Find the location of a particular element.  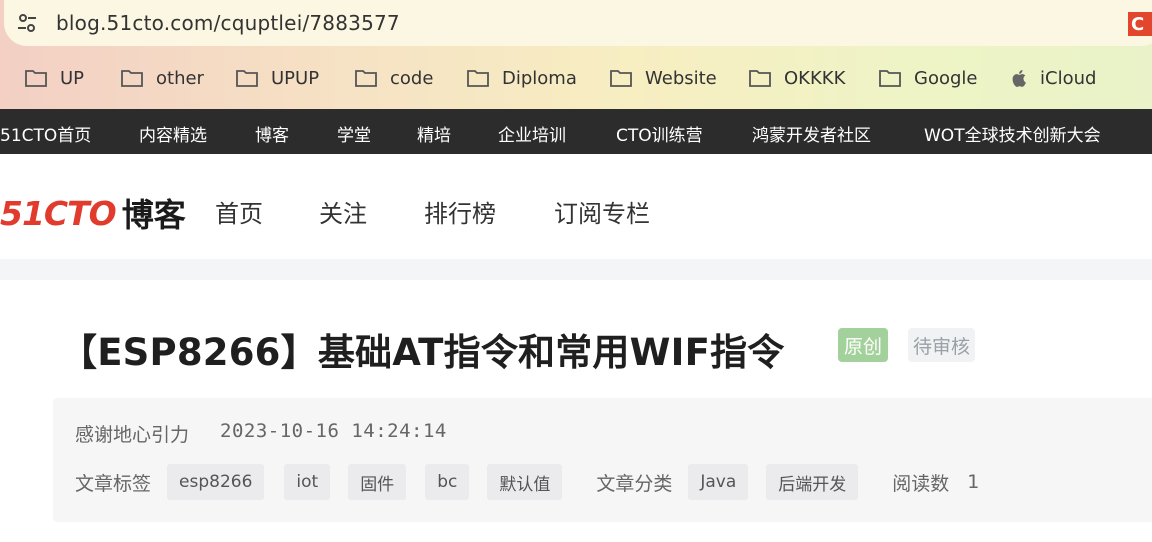

tag-default-value: 默认值 is located at coordinates (525, 482).